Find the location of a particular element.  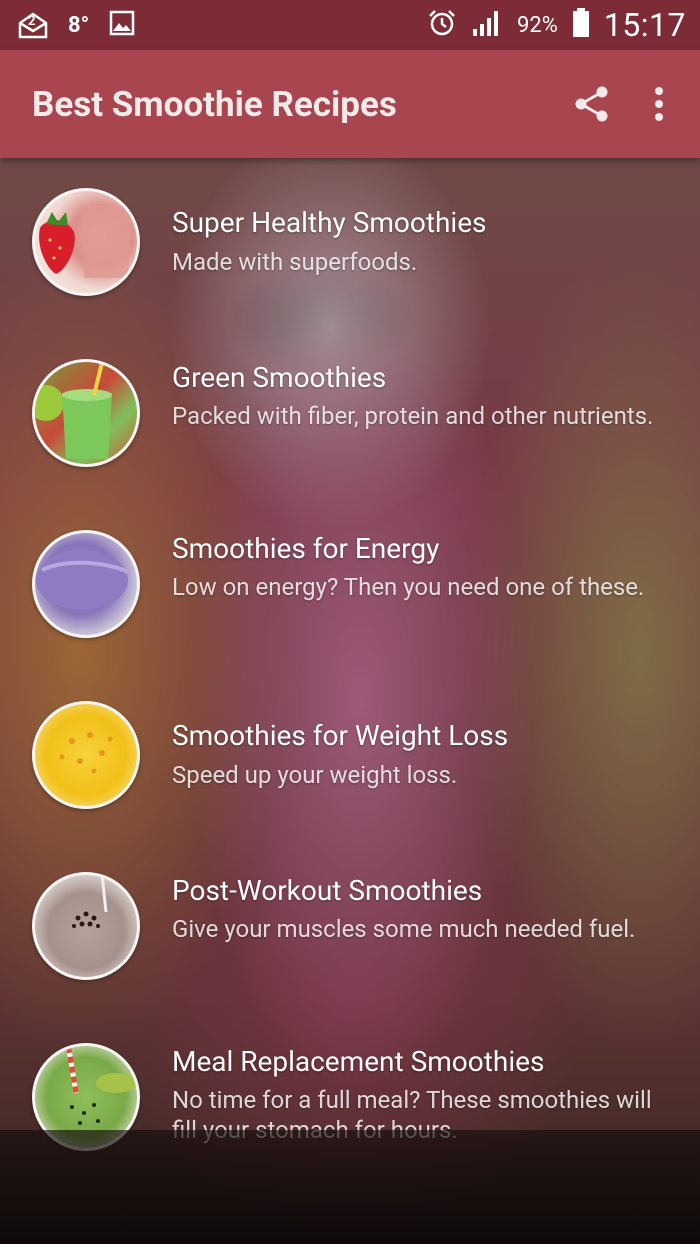

category-title: Super Healthy Smoothies is located at coordinates (329, 222).